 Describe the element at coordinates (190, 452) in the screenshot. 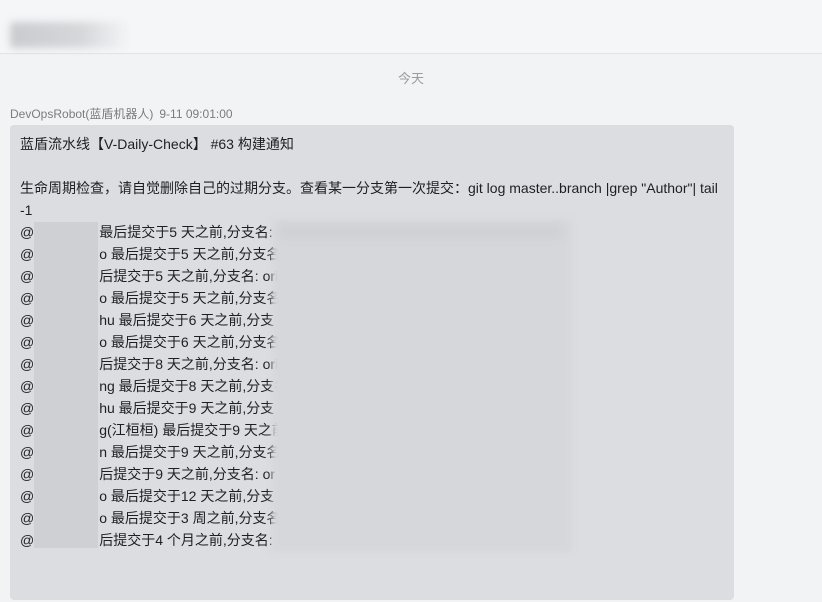

I see `row-text: n 最后提交于9 天之前,分支名` at that location.